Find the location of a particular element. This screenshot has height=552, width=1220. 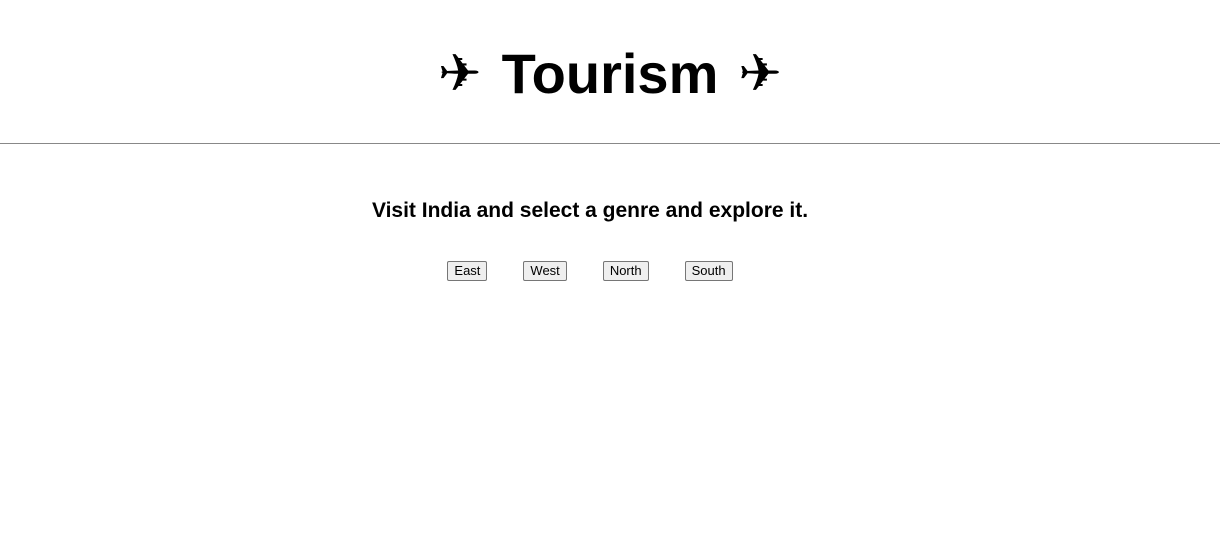

east-button: East is located at coordinates (467, 271).